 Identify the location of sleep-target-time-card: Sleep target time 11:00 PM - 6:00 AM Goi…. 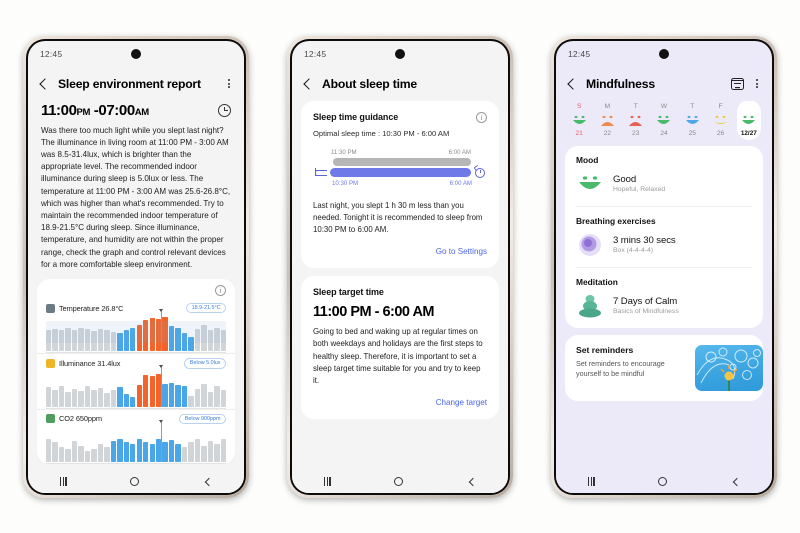
(400, 348).